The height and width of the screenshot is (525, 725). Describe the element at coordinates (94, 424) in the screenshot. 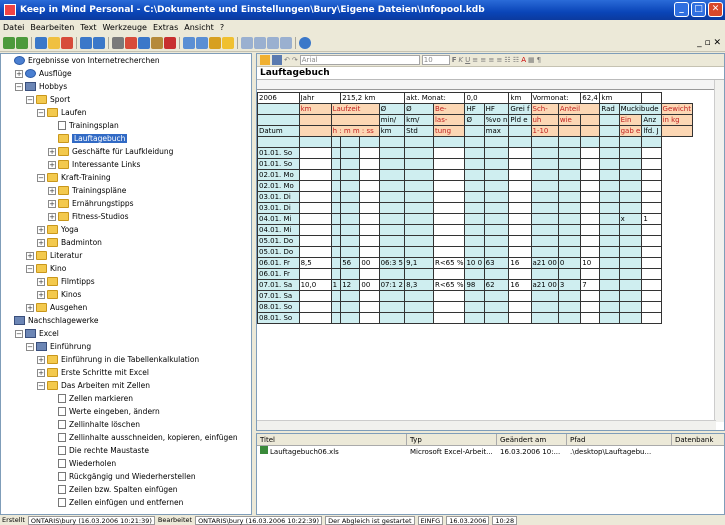

I see `tree-item: Zellinhalte löschen` at that location.